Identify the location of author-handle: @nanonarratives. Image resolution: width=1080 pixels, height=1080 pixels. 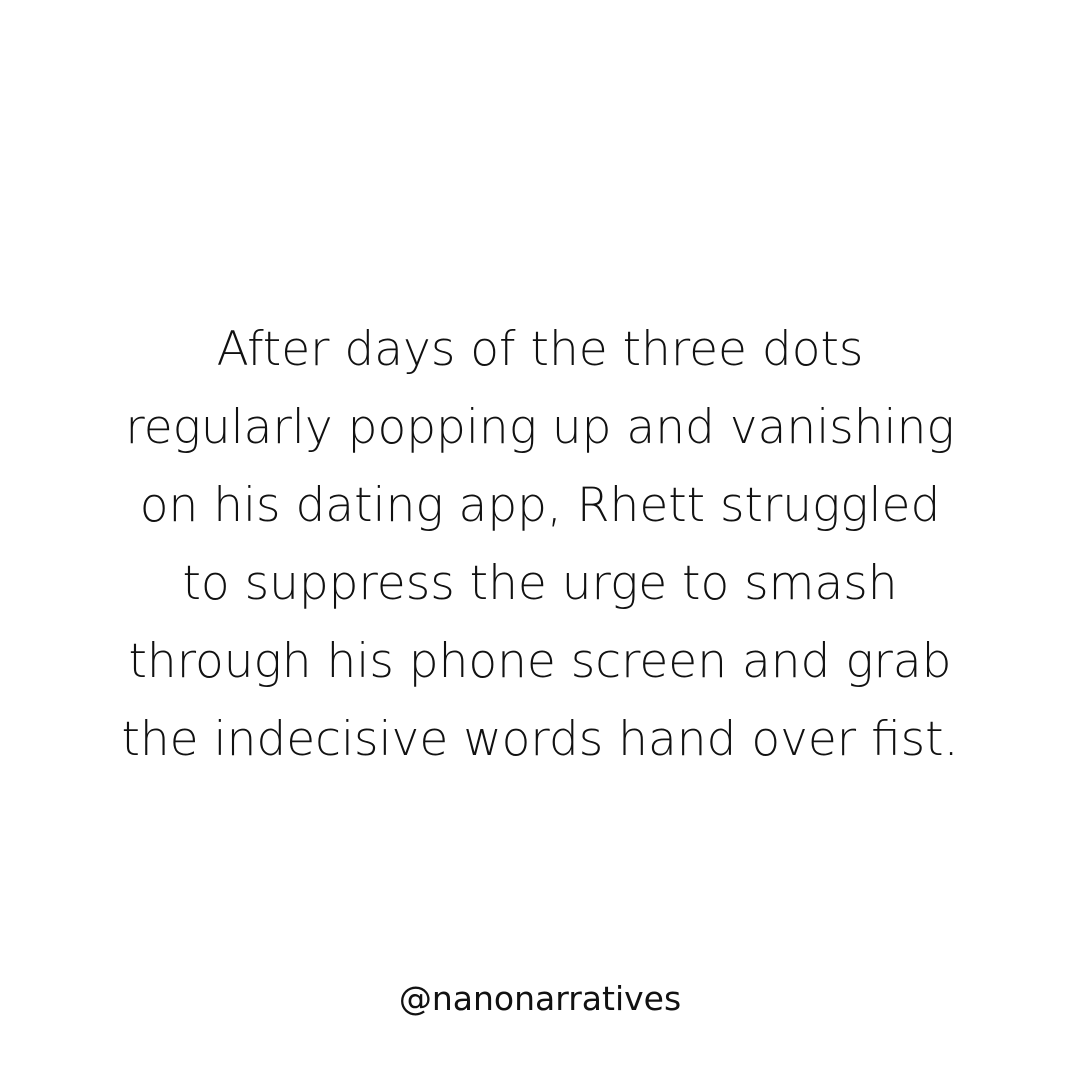
(540, 998).